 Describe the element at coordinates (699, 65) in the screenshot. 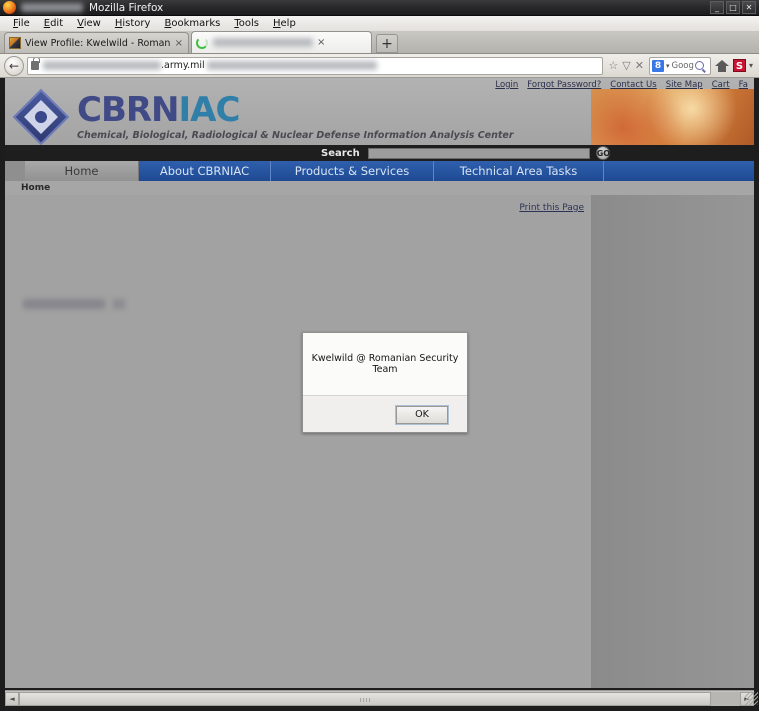

I see `search-icon` at that location.